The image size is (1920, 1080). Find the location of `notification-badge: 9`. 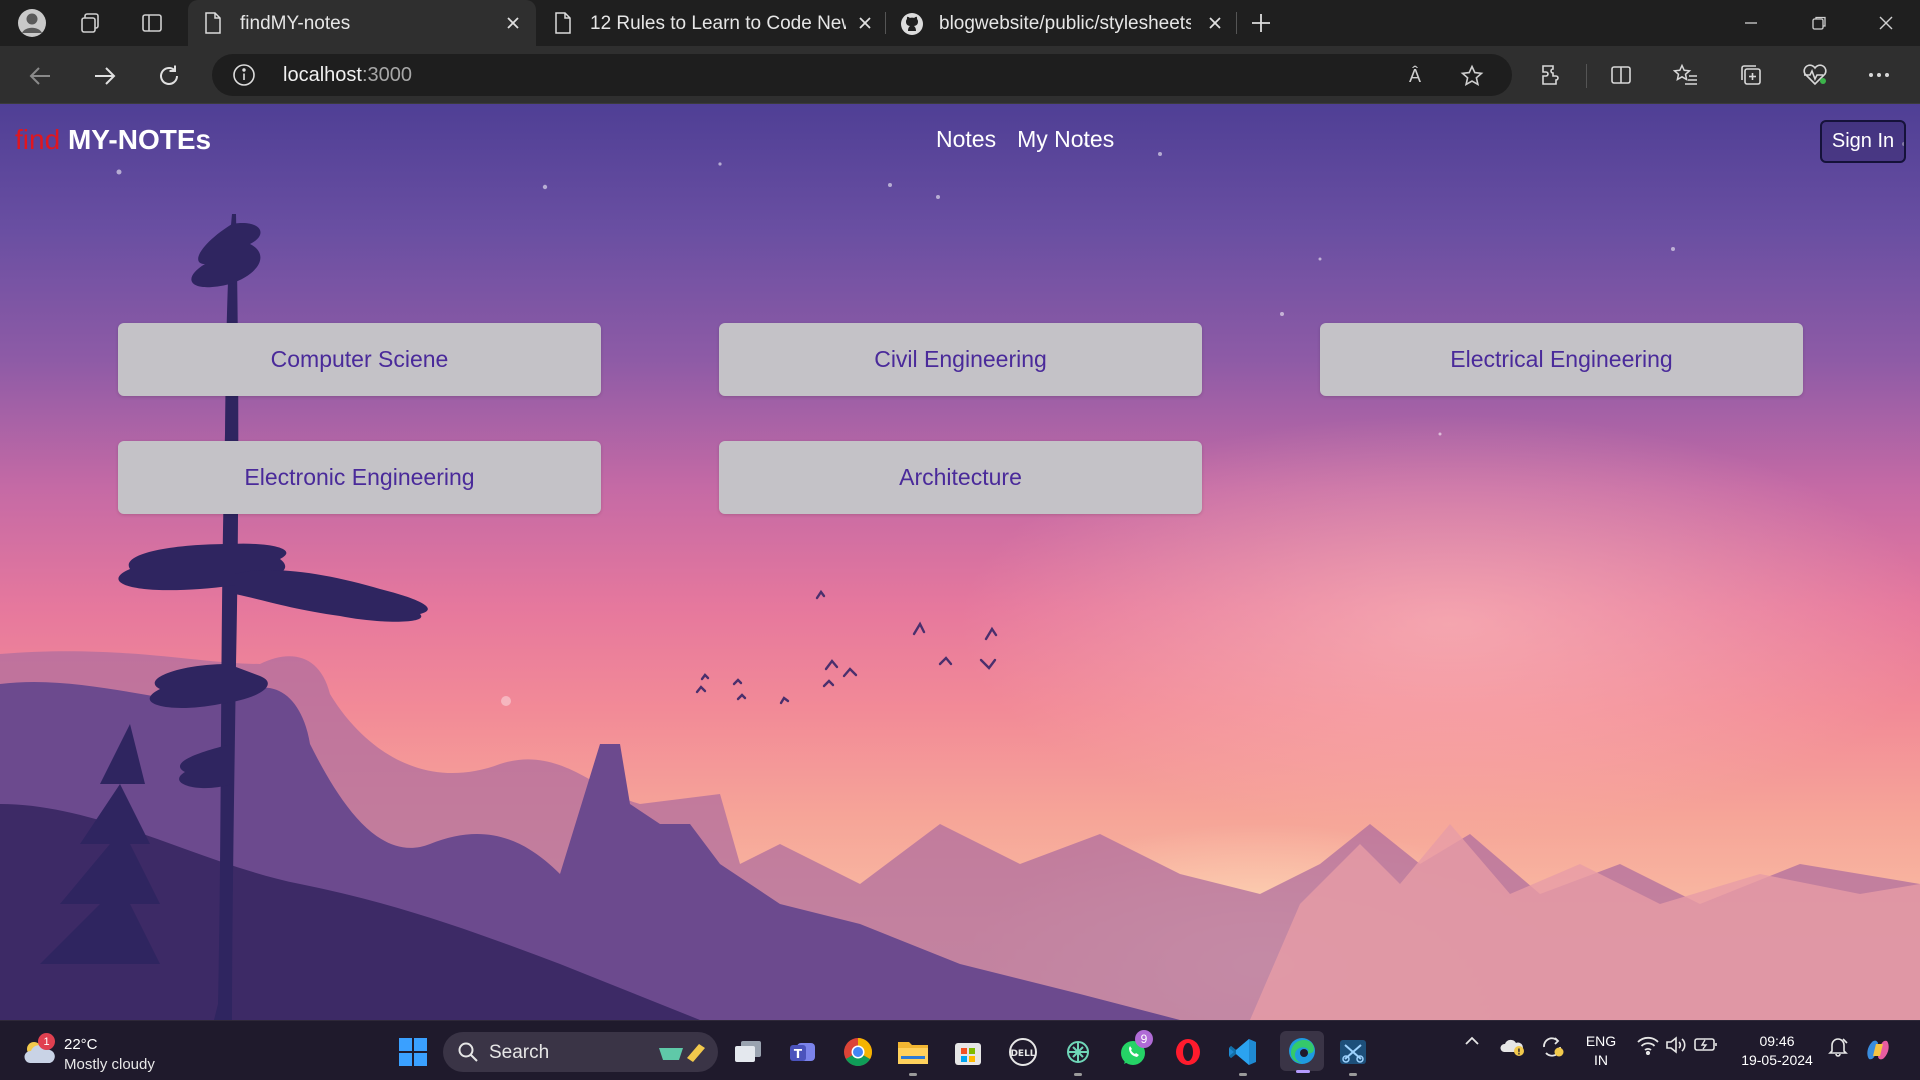

notification-badge: 9 is located at coordinates (1144, 1039).